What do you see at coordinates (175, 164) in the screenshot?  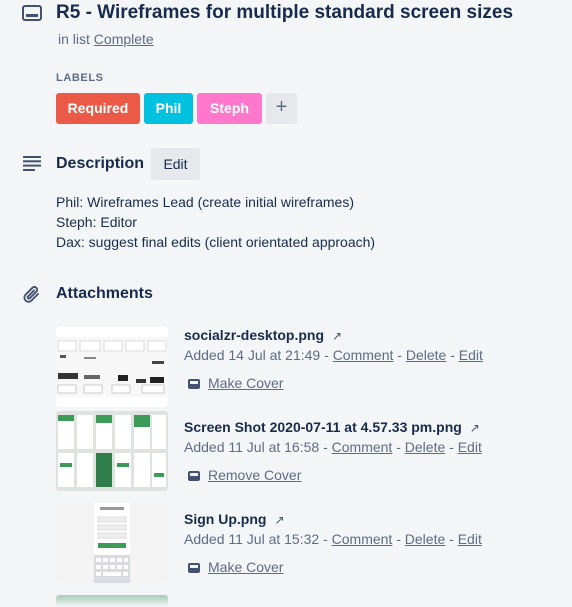 I see `edit-description-button: Edit` at bounding box center [175, 164].